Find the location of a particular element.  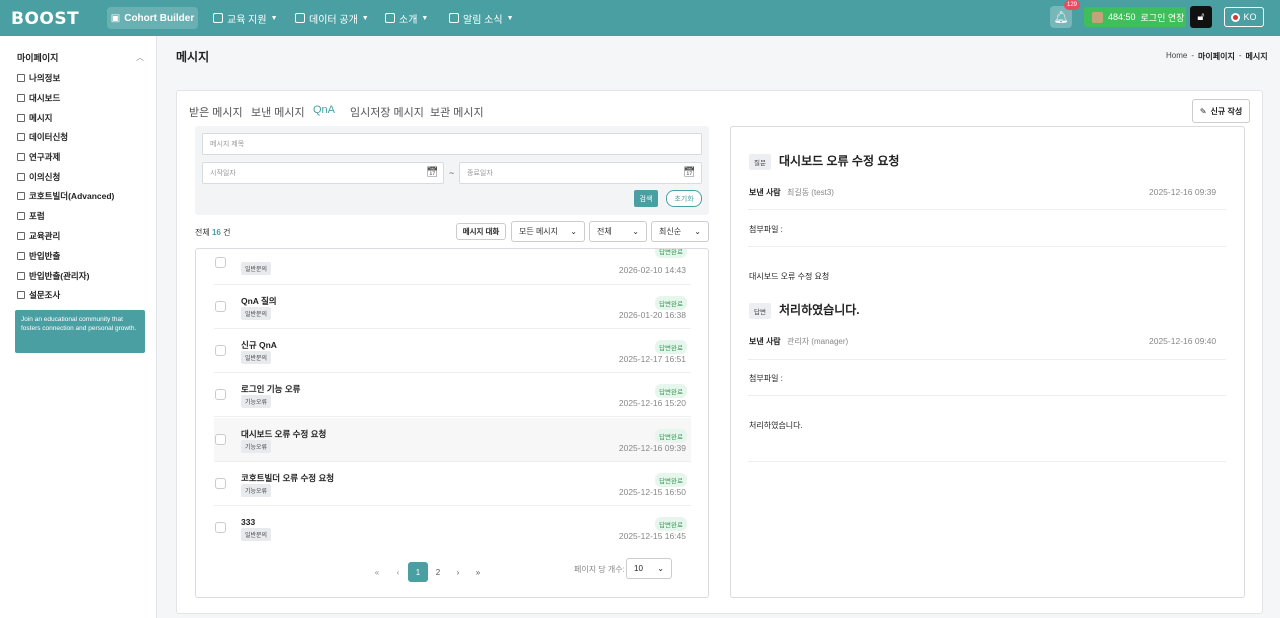

logo: BOOST is located at coordinates (45, 19).